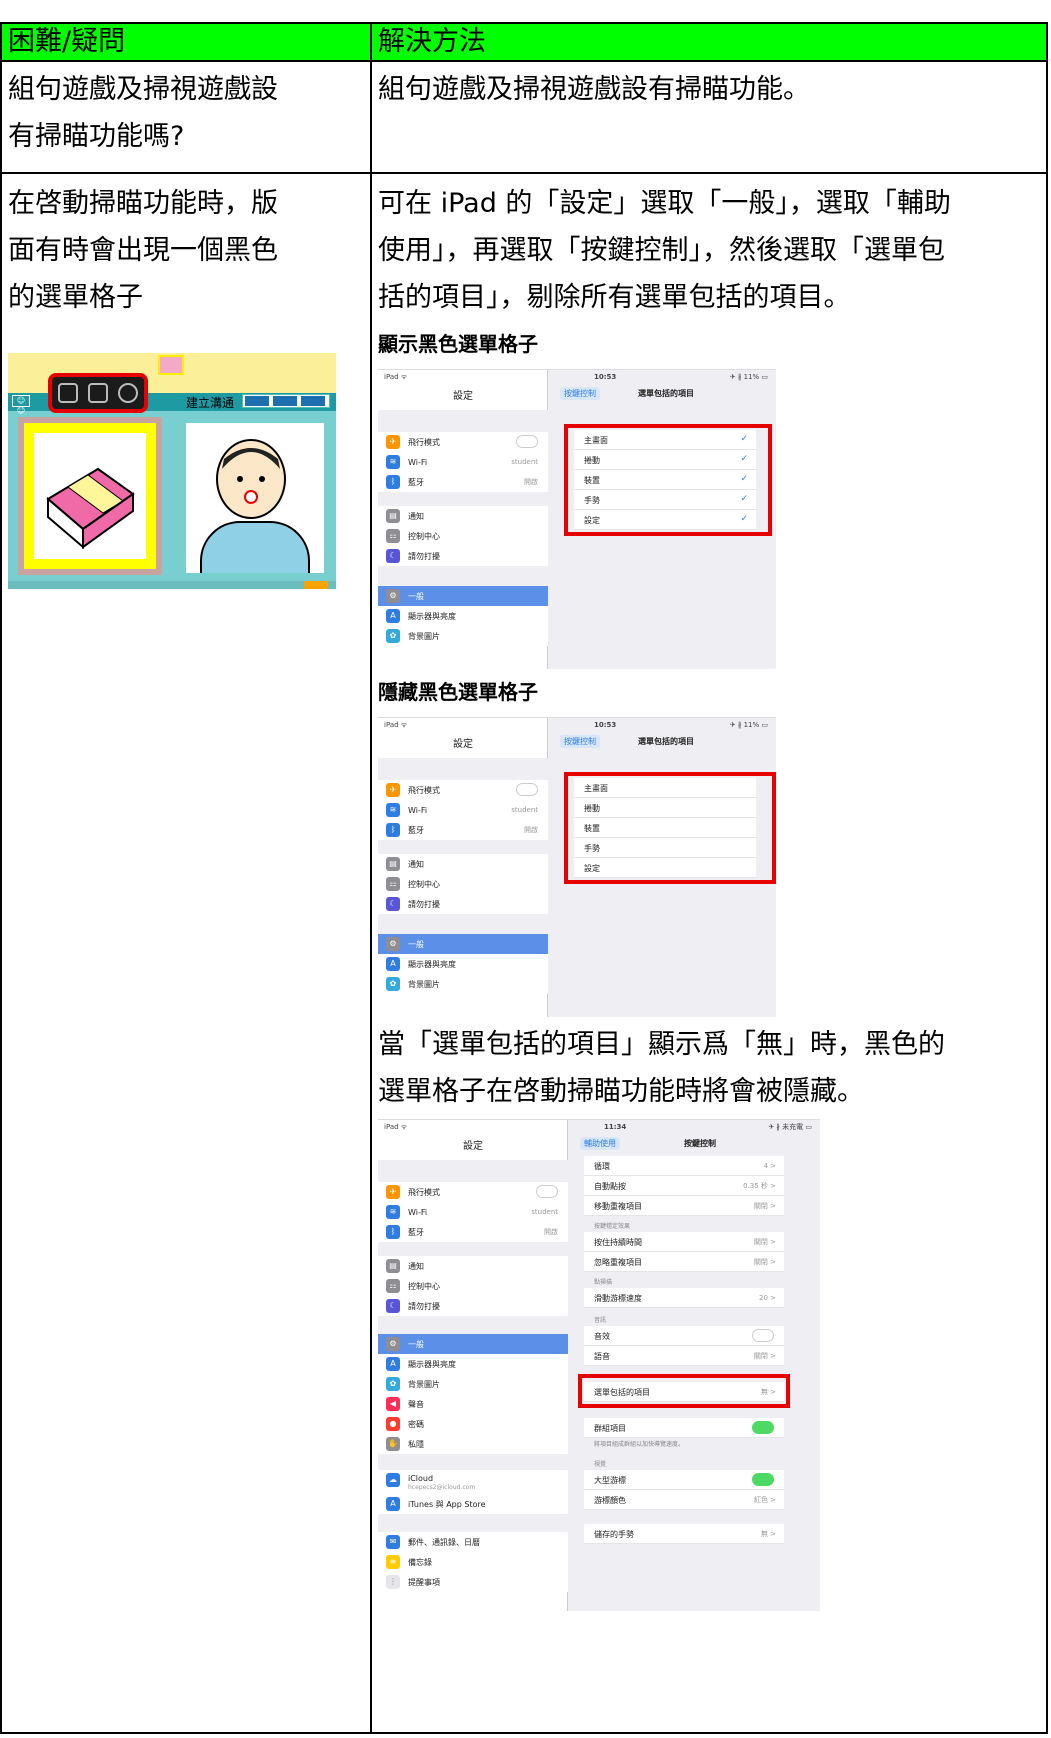 Image resolution: width=1051 pixels, height=1738 pixels. Describe the element at coordinates (684, 1391) in the screenshot. I see `highlight-box` at that location.